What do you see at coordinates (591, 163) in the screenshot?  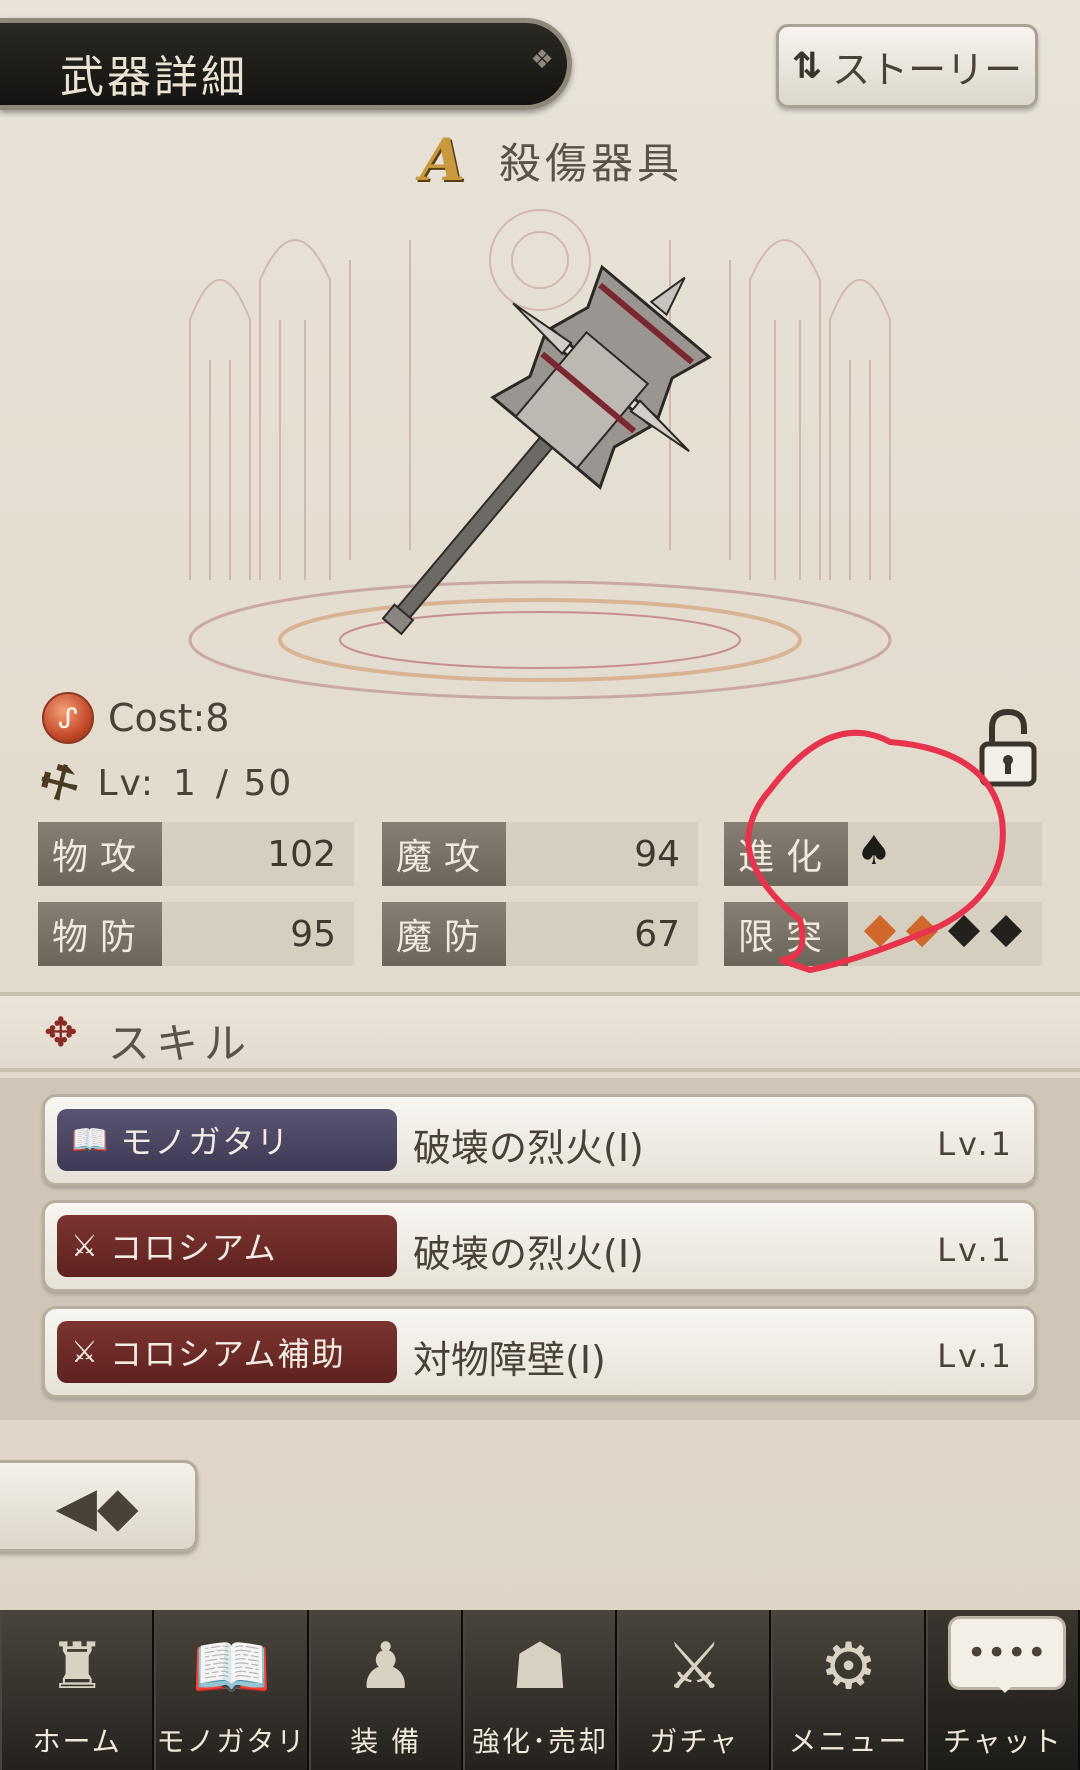 I see `weapon-name: 殺傷器具` at bounding box center [591, 163].